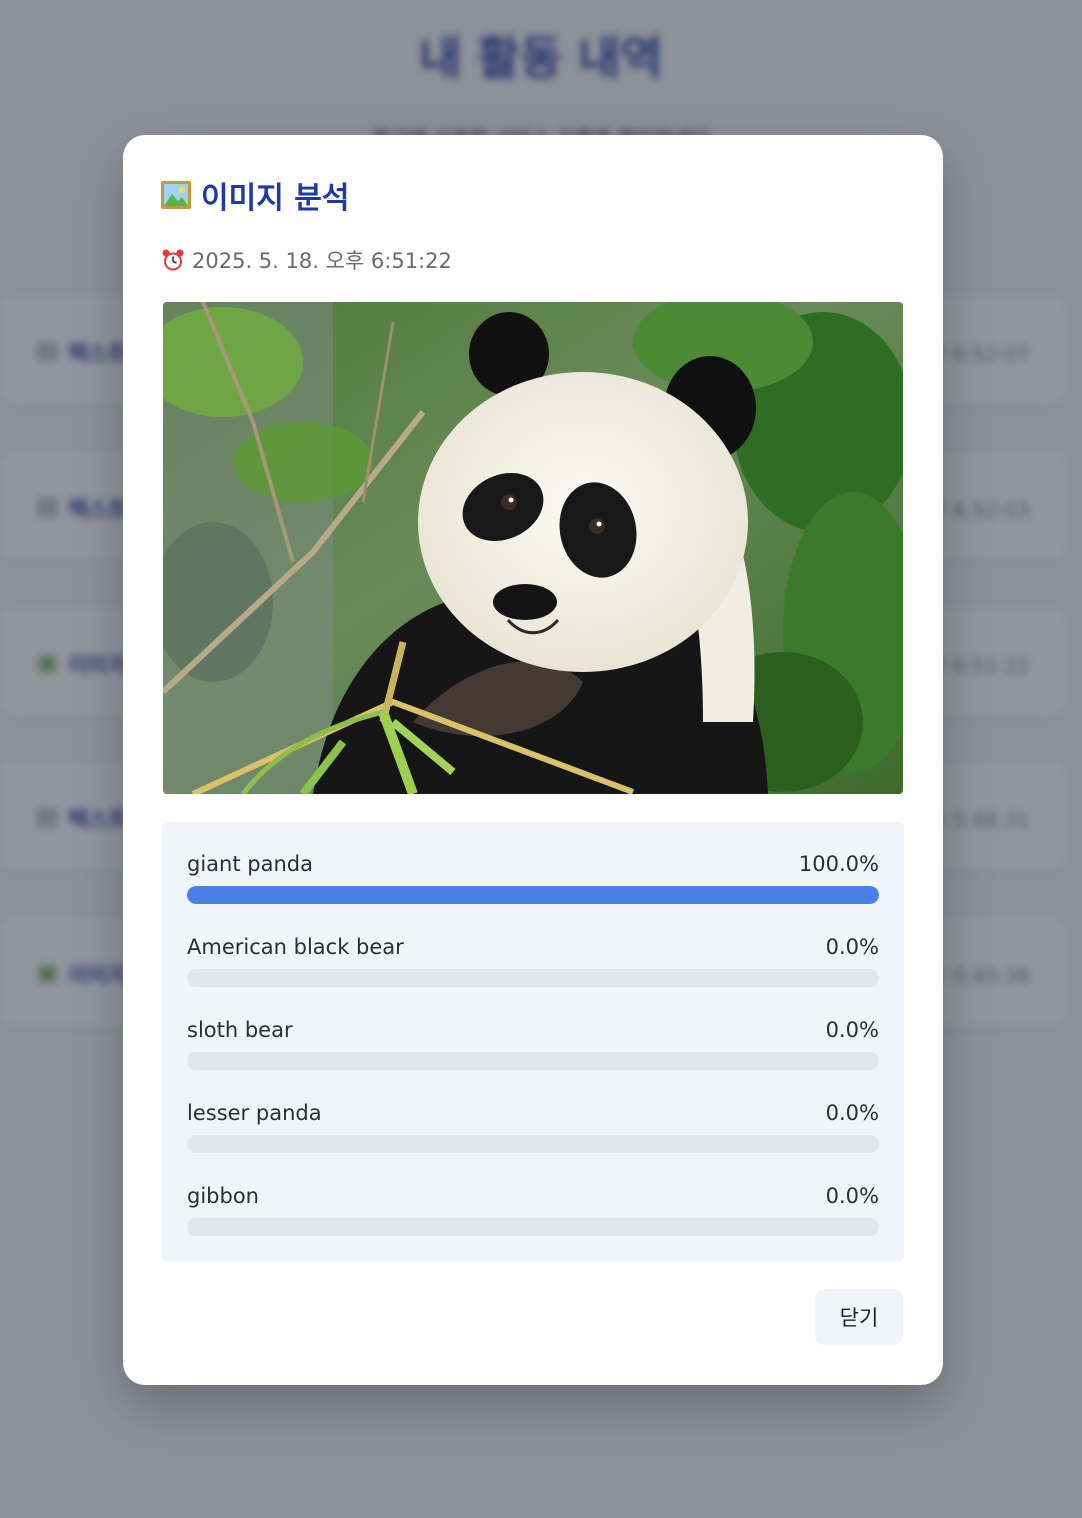 This screenshot has height=1518, width=1082. What do you see at coordinates (533, 963) in the screenshot?
I see `result-row: American black bear 0.0%` at bounding box center [533, 963].